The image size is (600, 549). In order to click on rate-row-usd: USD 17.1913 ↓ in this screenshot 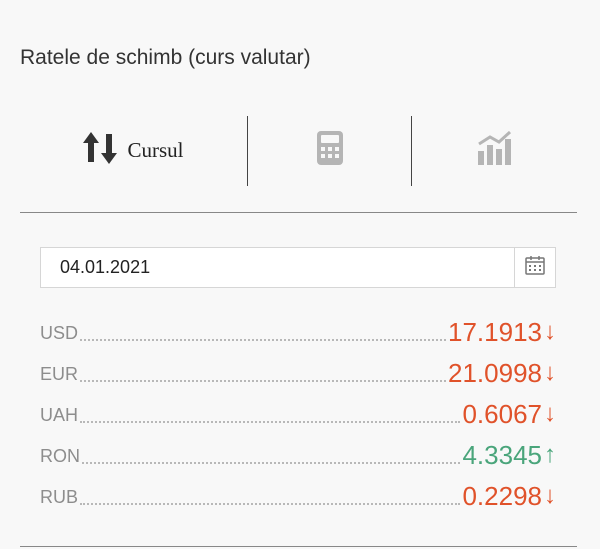, I will do `click(298, 326)`.